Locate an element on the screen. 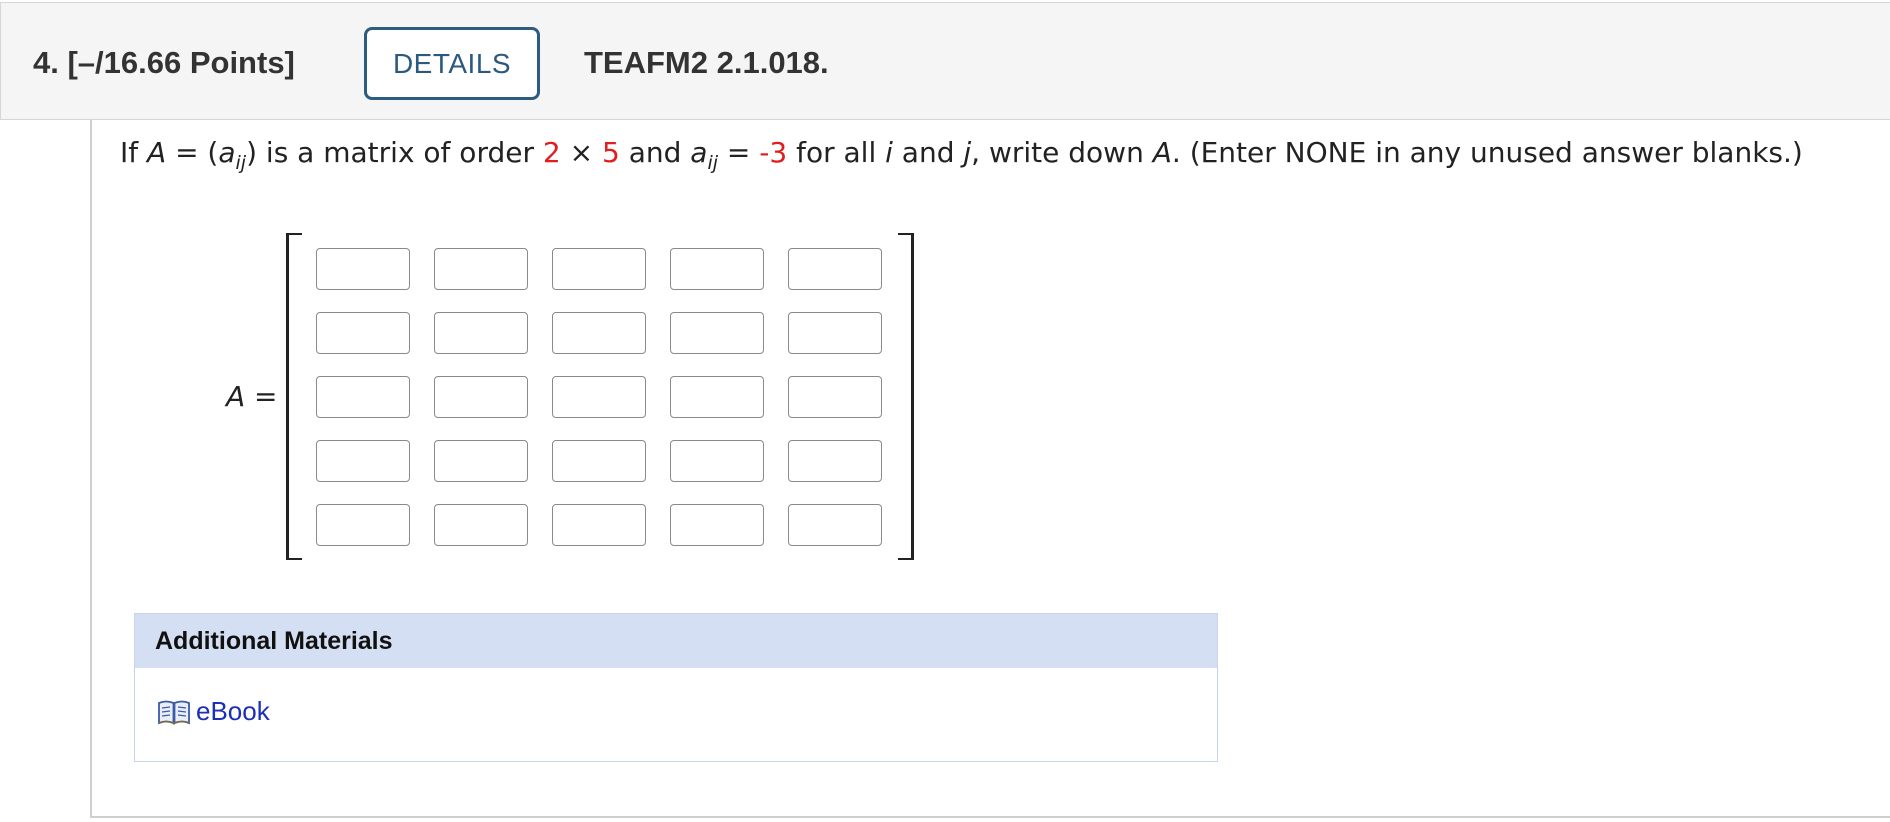  prompt-value: -3 is located at coordinates (773, 152).